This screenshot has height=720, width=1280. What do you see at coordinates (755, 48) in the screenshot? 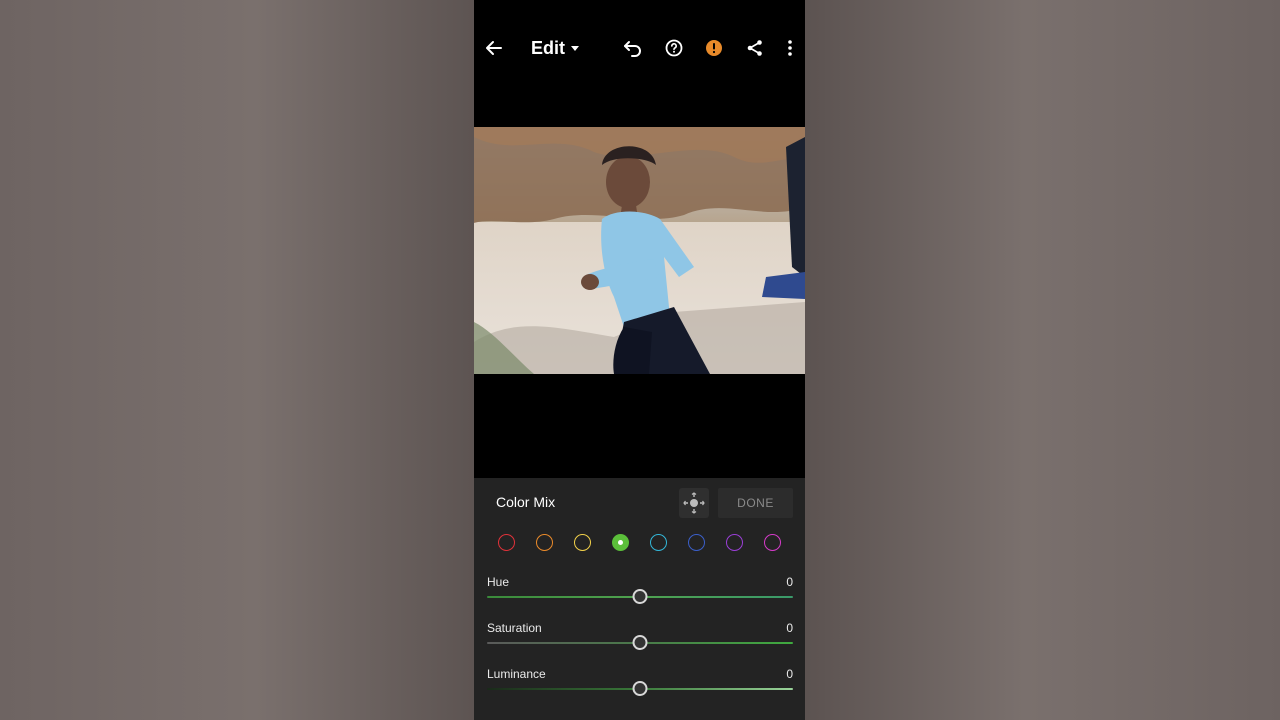
I see `share-icon` at bounding box center [755, 48].